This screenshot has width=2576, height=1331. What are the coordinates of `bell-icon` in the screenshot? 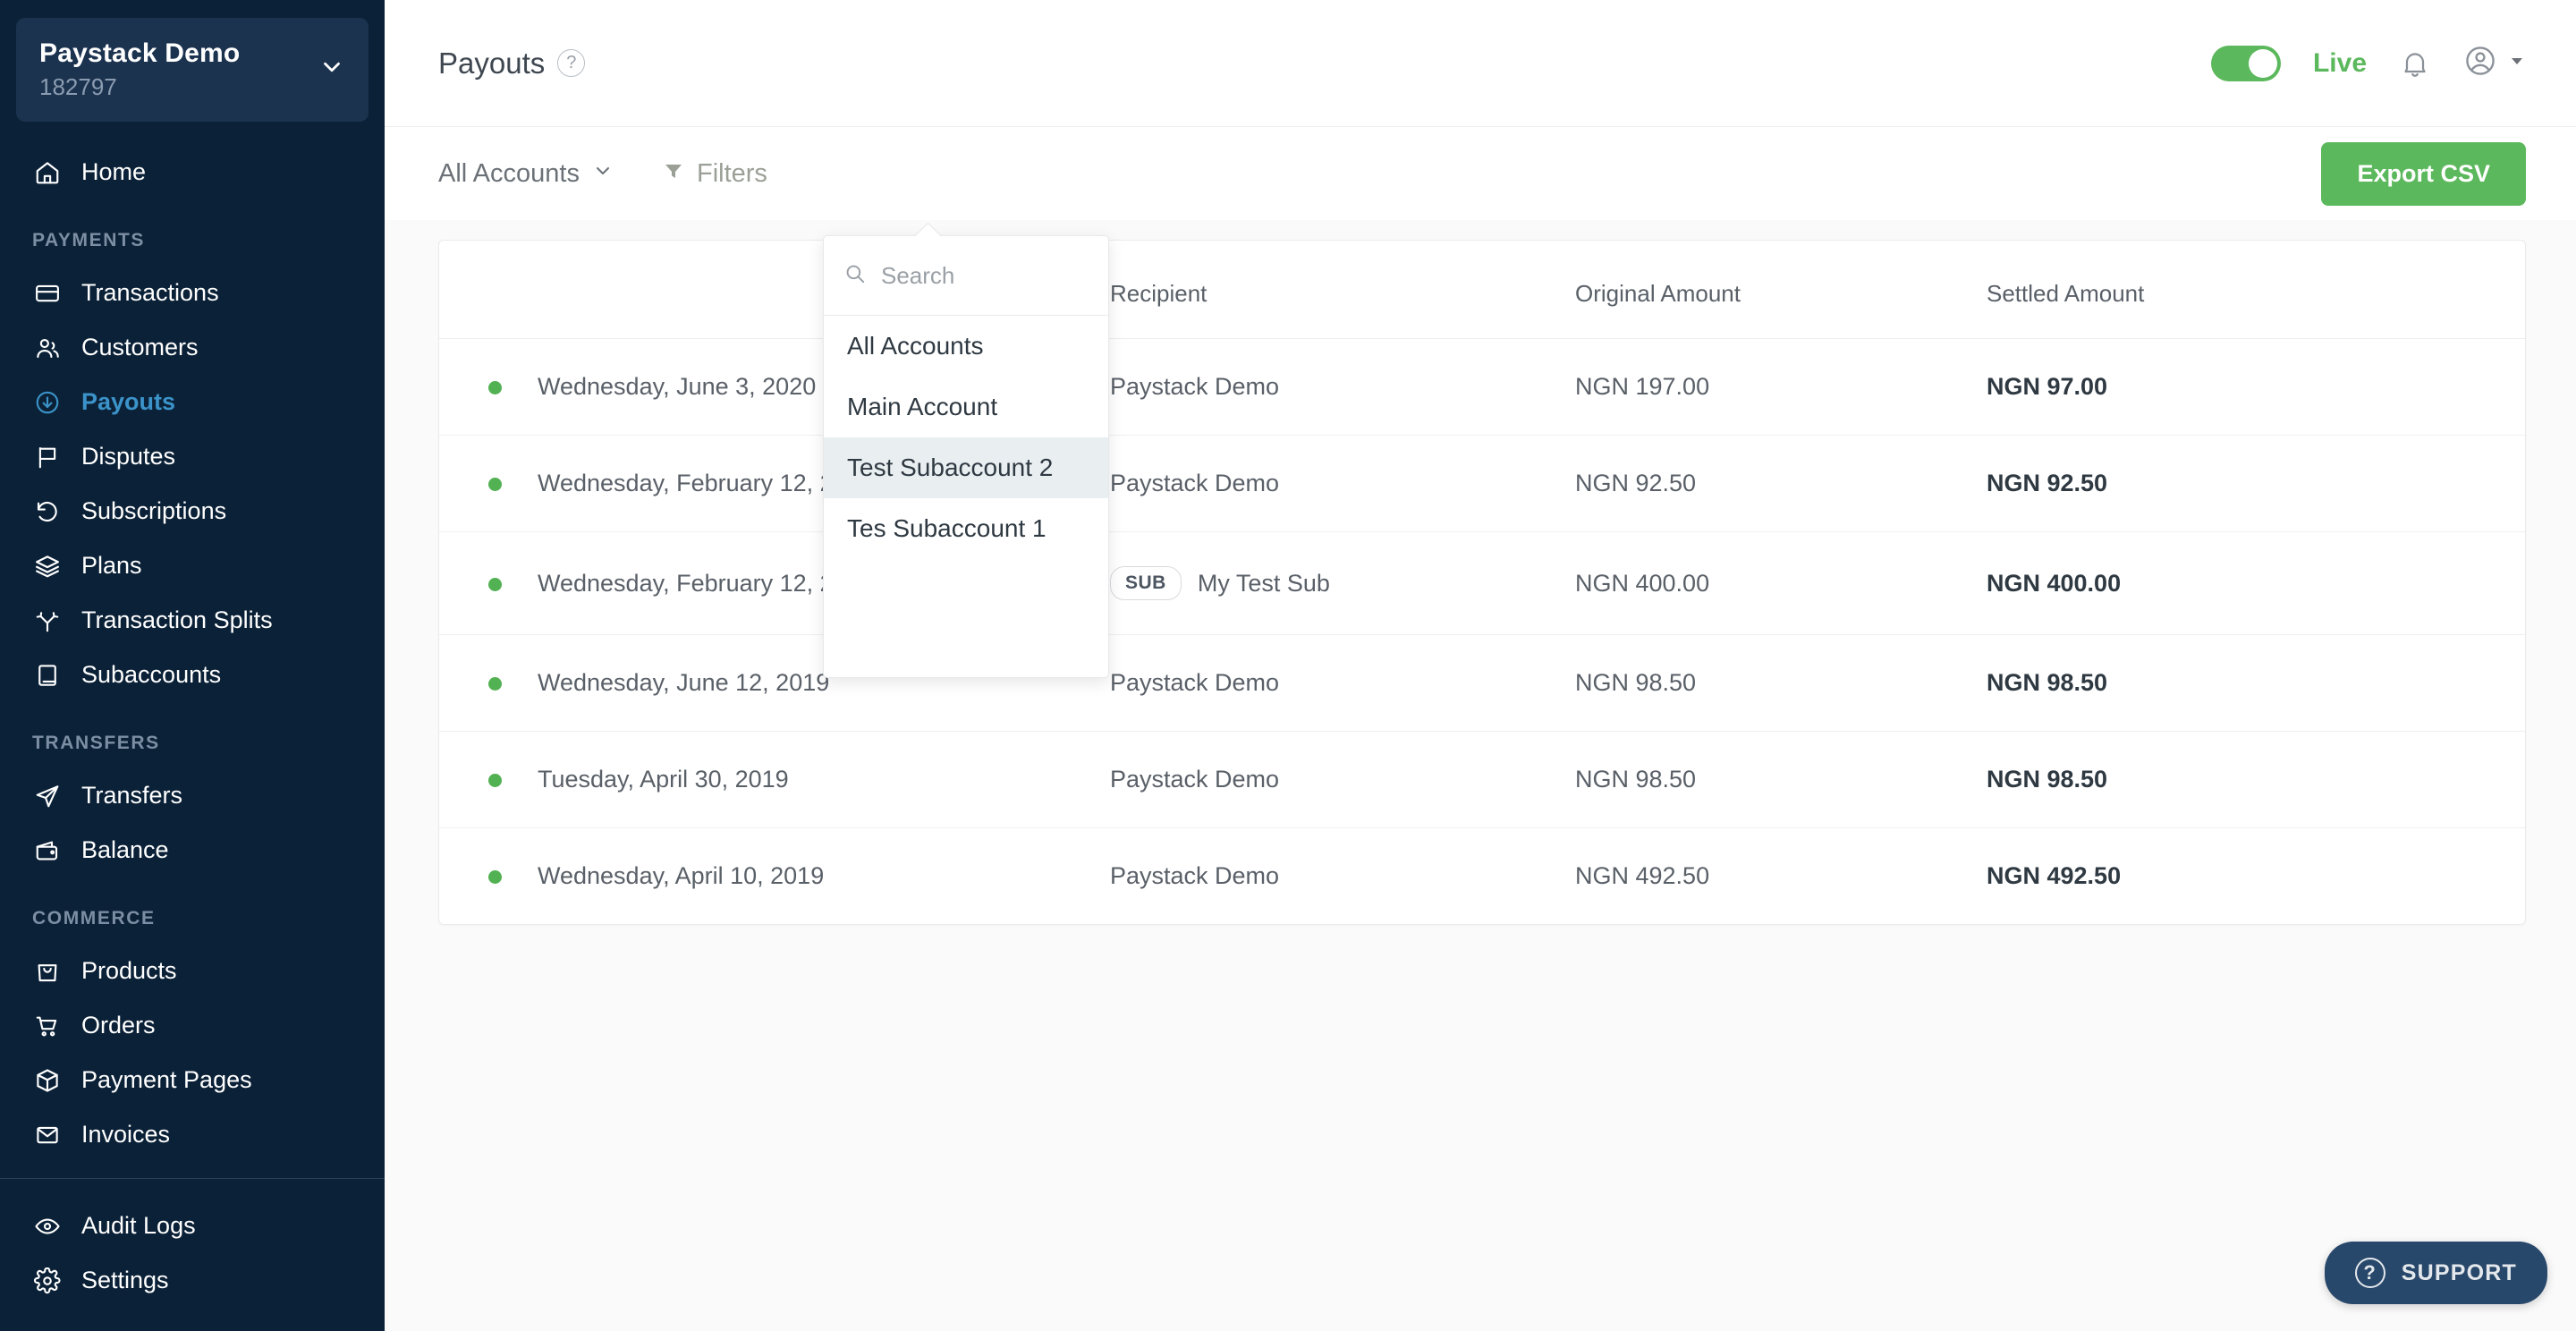 It's located at (2415, 63).